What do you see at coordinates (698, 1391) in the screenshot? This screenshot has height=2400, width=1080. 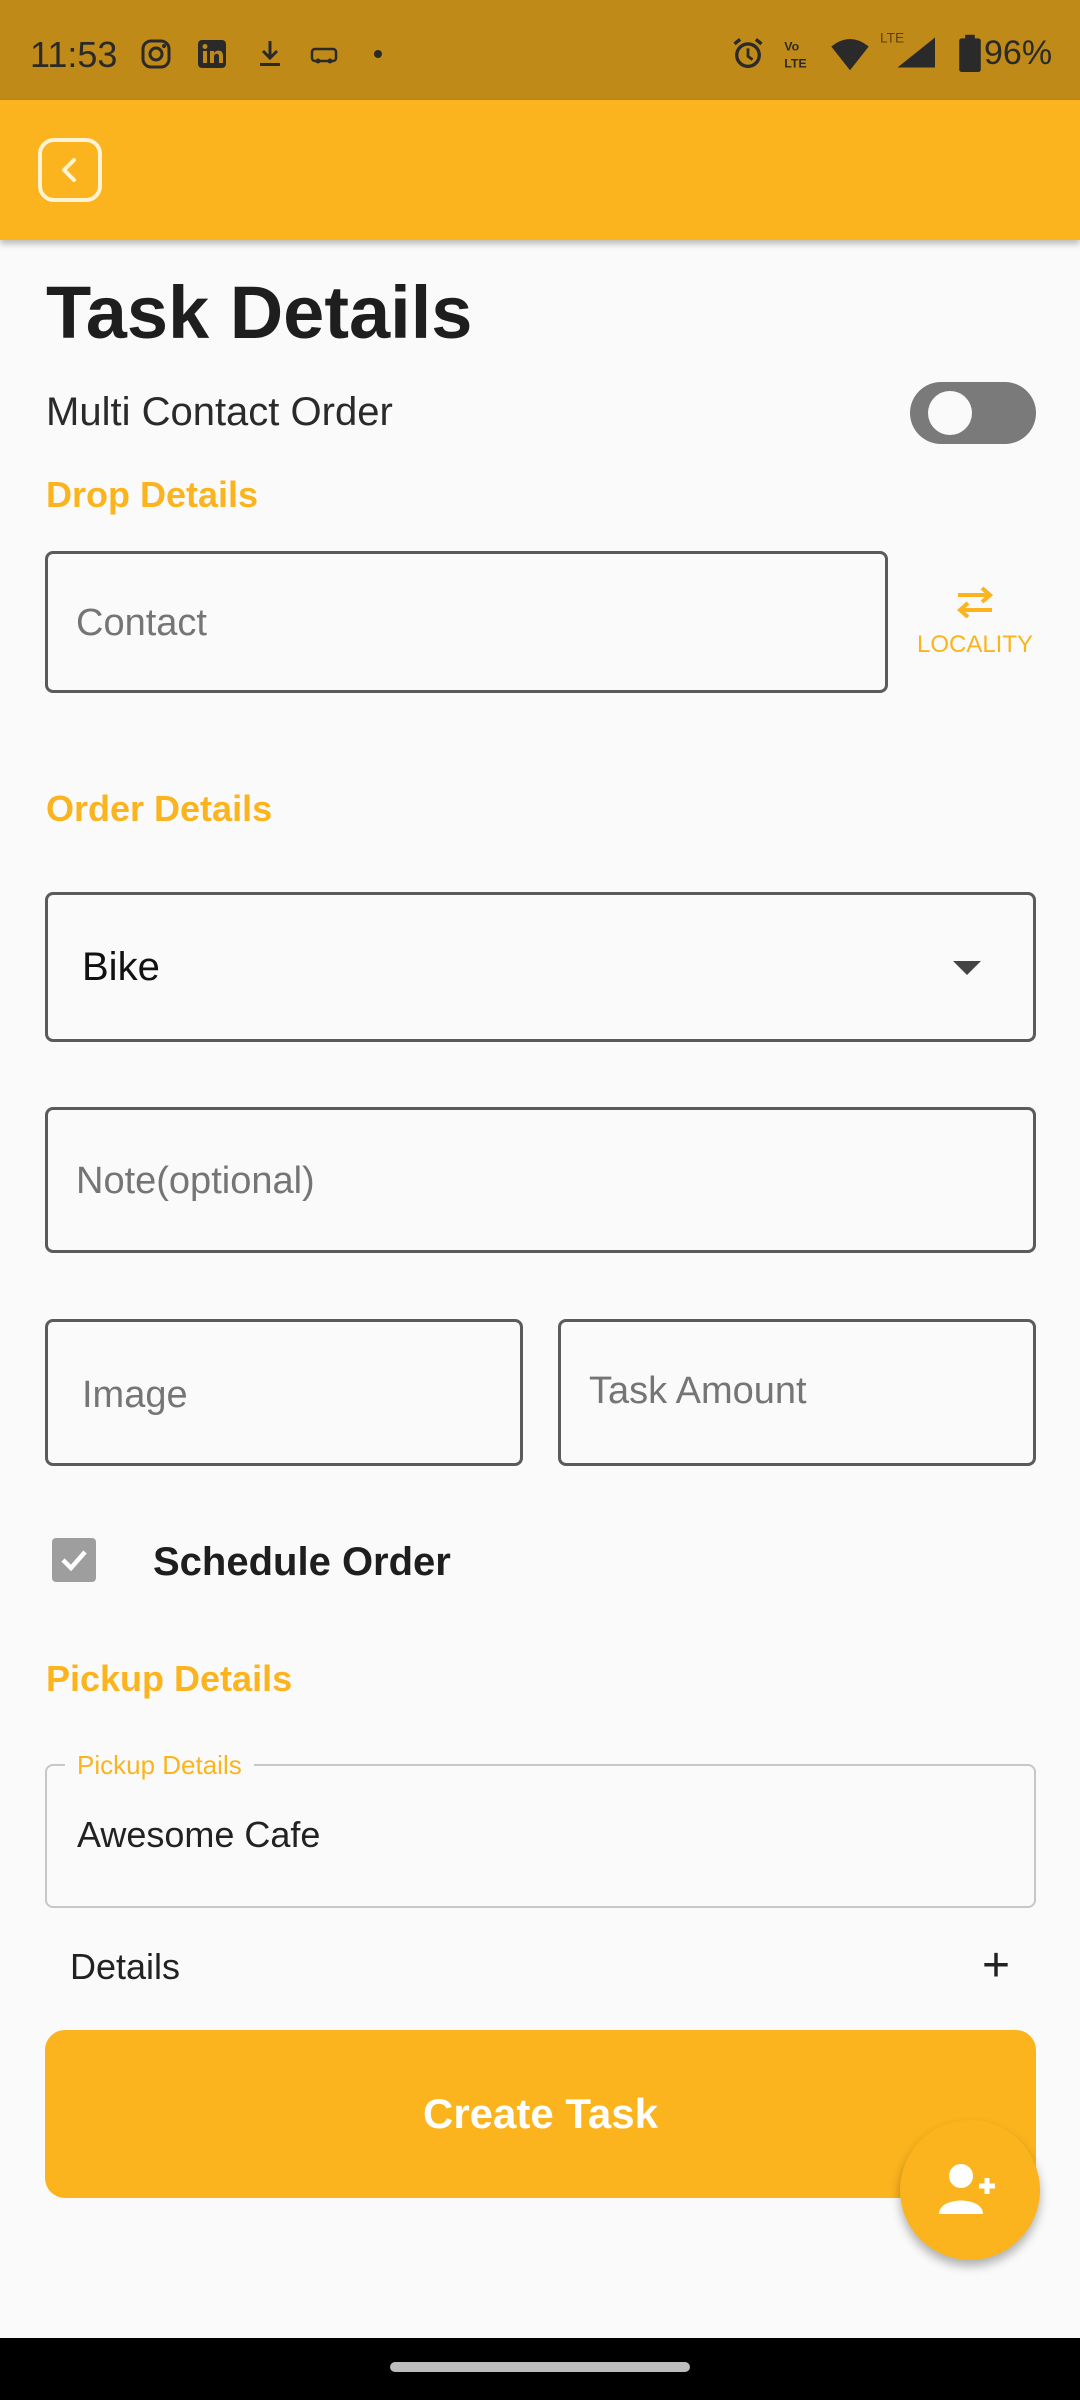 I see `task-amount-placeholder: Task Amount` at bounding box center [698, 1391].